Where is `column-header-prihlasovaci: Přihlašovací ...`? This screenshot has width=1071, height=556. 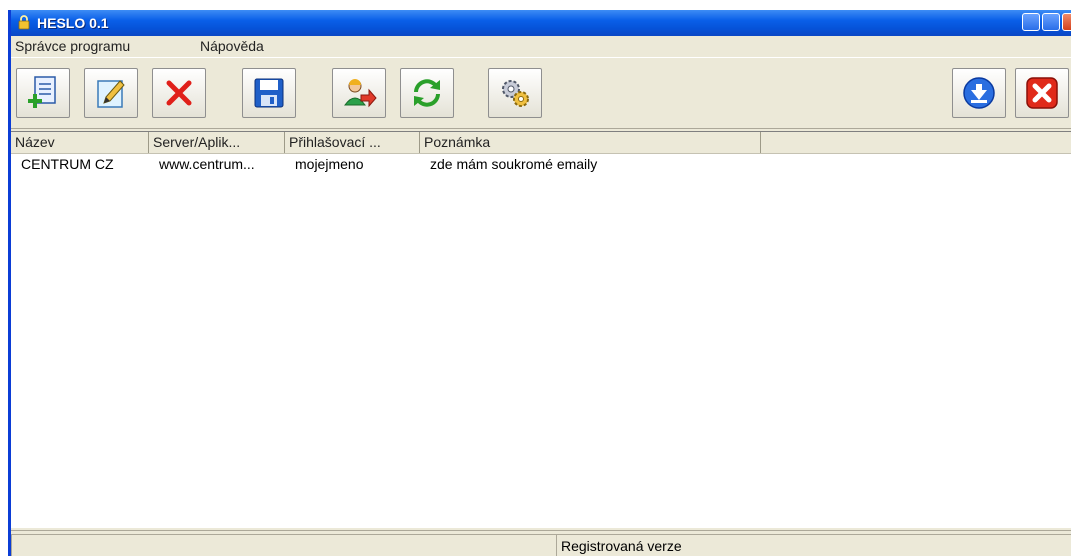 column-header-prihlasovaci: Přihlašovací ... is located at coordinates (352, 142).